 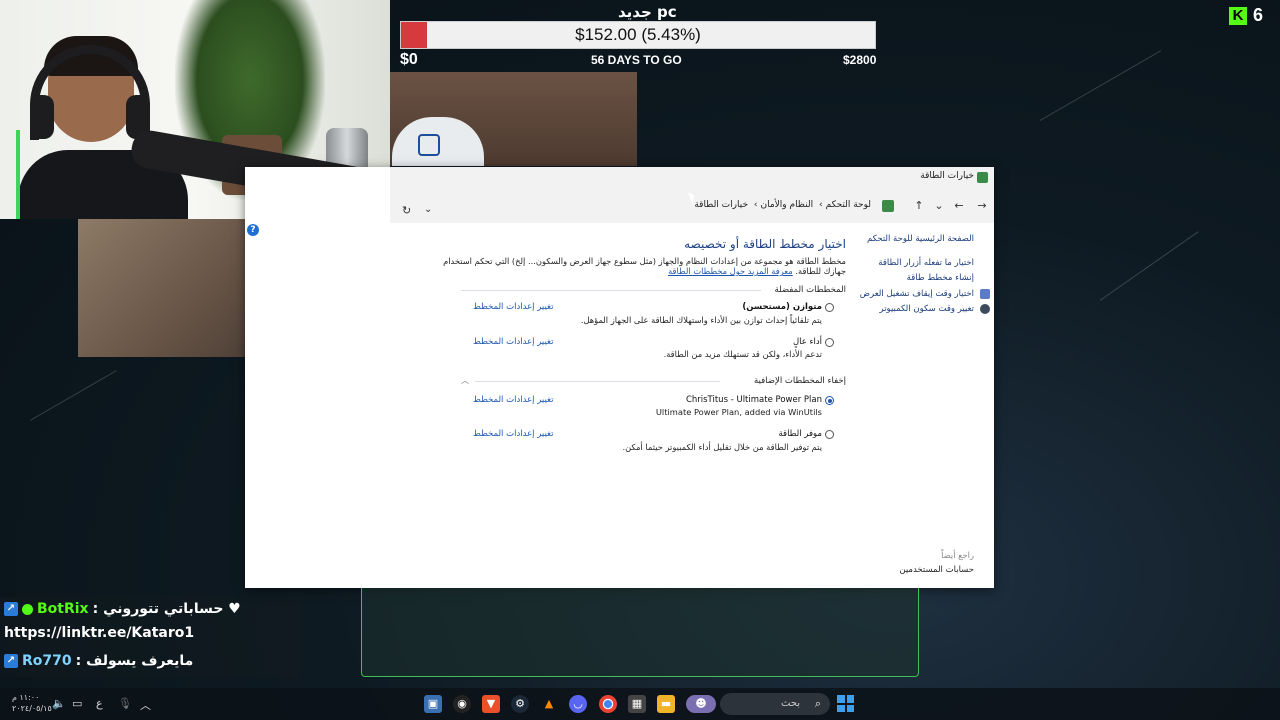 What do you see at coordinates (692, 178) in the screenshot?
I see `window-titlebar: خيارات الطاقة` at bounding box center [692, 178].